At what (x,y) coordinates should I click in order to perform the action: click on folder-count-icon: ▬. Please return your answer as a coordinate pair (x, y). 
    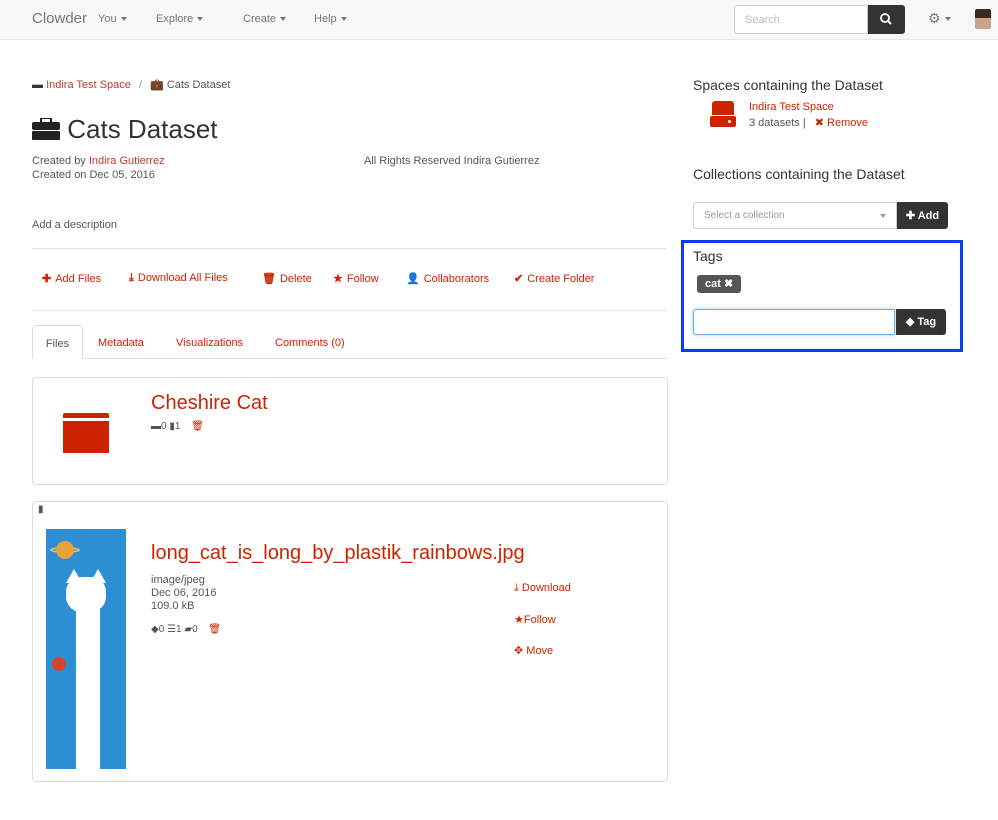
    Looking at the image, I should click on (156, 426).